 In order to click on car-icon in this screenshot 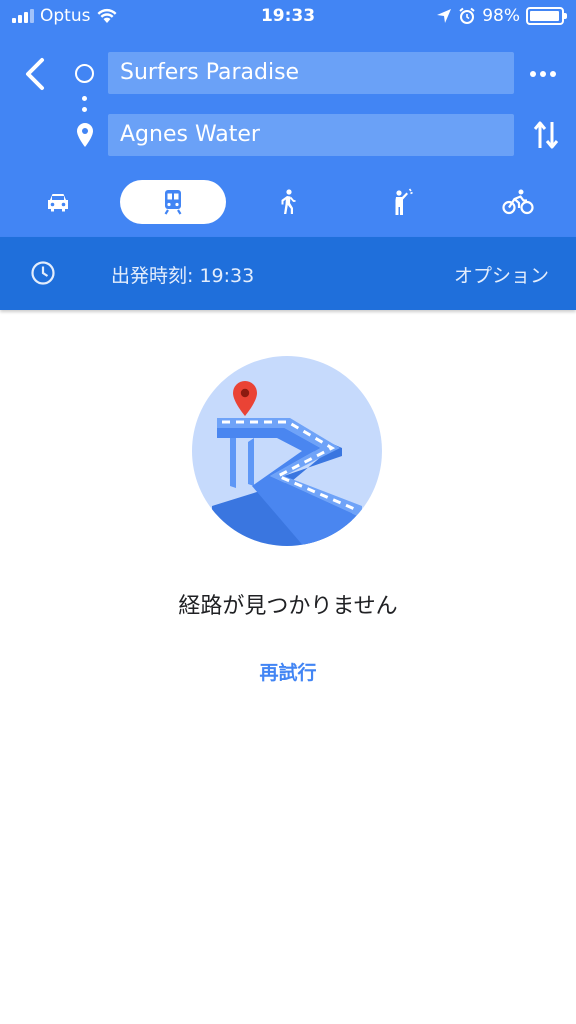, I will do `click(58, 203)`.